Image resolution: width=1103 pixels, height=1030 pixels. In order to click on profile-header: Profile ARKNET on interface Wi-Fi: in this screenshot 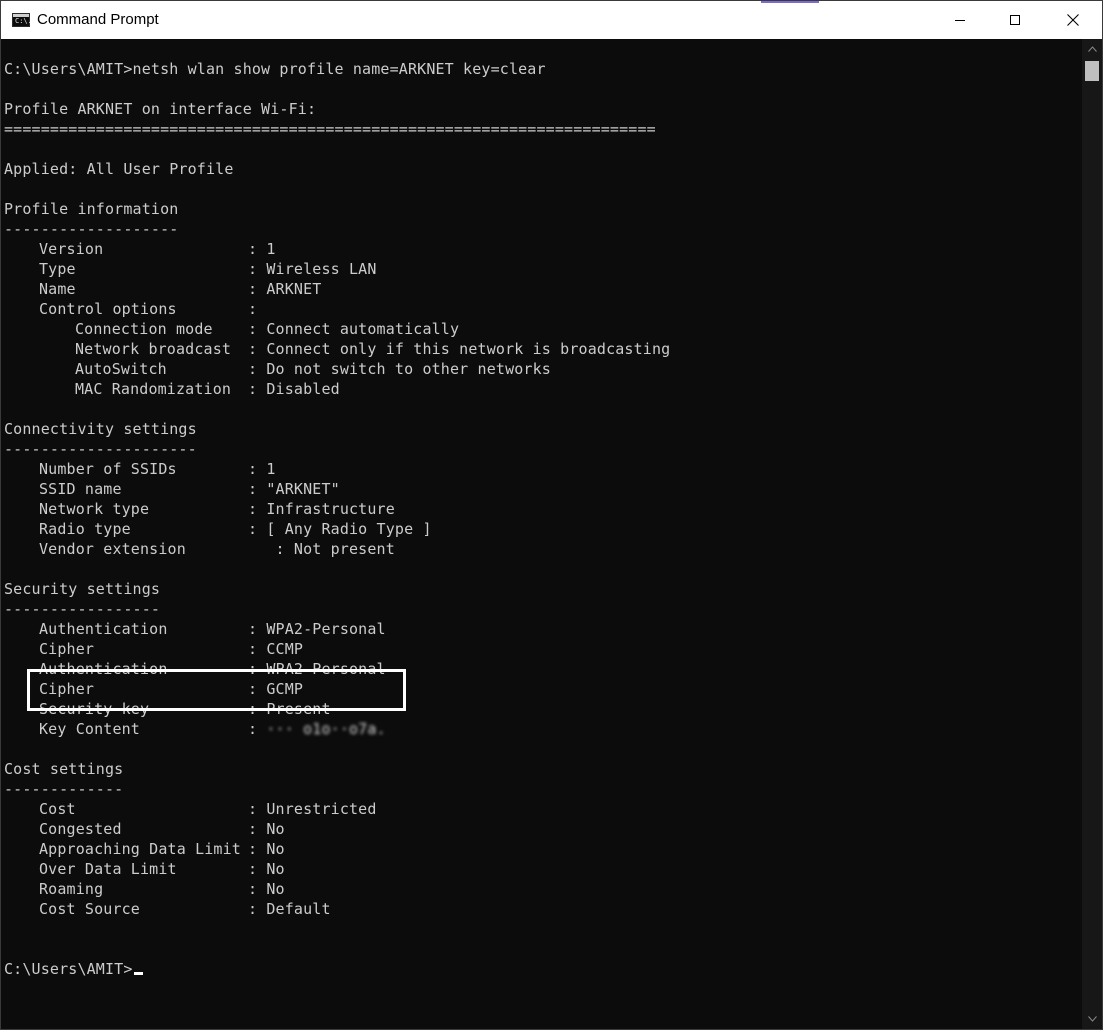, I will do `click(160, 109)`.